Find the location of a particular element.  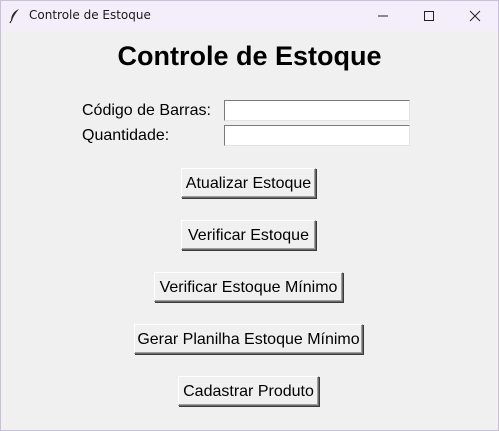

title-bar: Controle de Estoque is located at coordinates (249, 16).